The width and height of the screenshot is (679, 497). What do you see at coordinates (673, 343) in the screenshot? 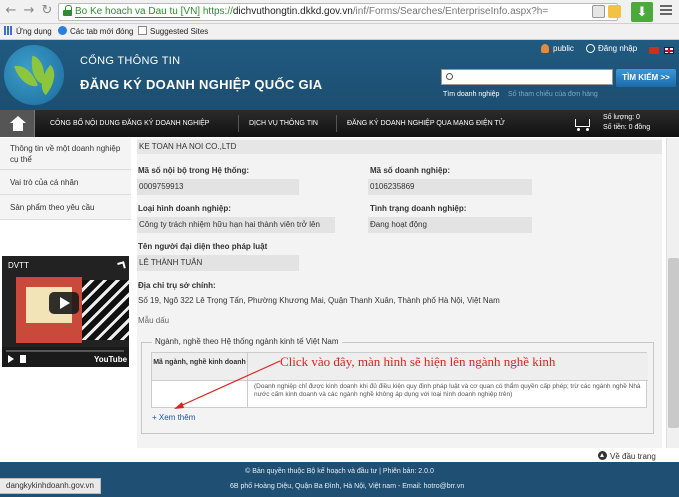
I see `scrollbar-thumb` at bounding box center [673, 343].